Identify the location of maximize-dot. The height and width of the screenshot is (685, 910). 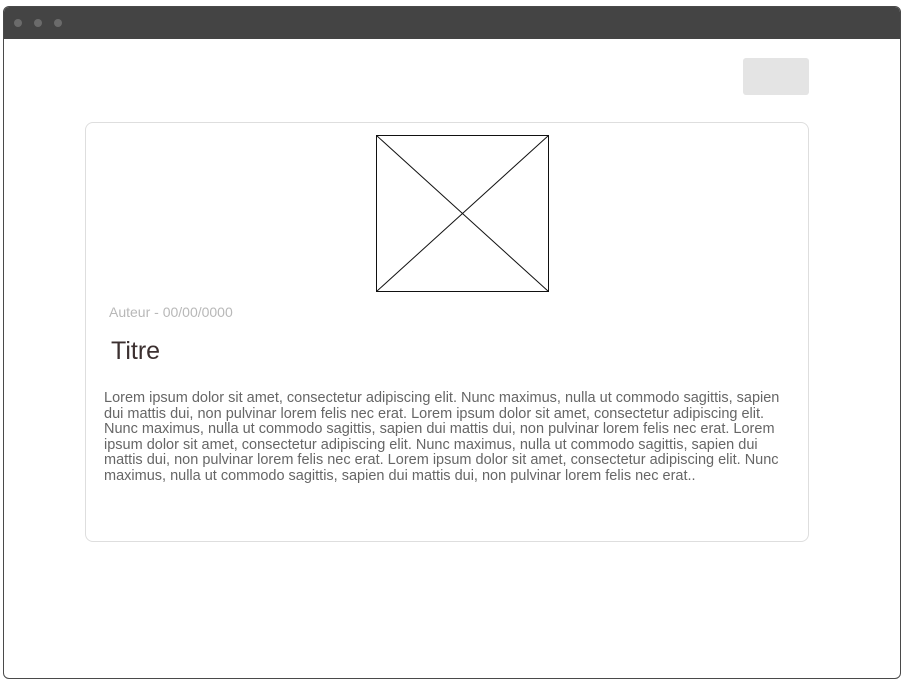
(58, 23).